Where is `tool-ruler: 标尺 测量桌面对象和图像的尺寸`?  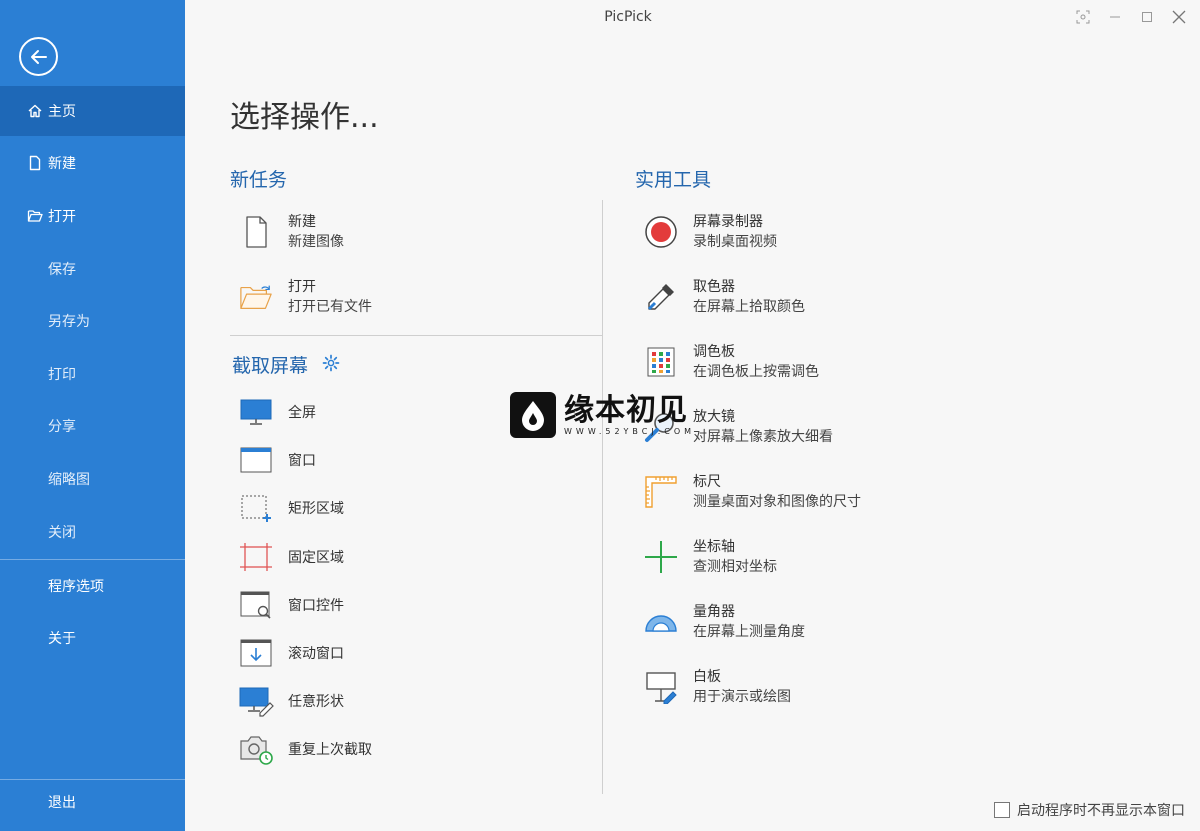 tool-ruler: 标尺 测量桌面对象和图像的尺寸 is located at coordinates (752, 492).